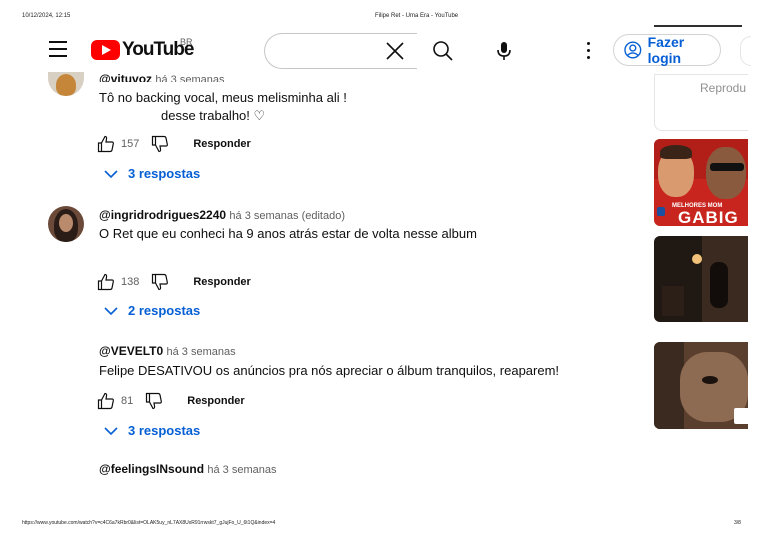 This screenshot has height=543, width=768. Describe the element at coordinates (661, 211) in the screenshot. I see `badge-icon` at that location.